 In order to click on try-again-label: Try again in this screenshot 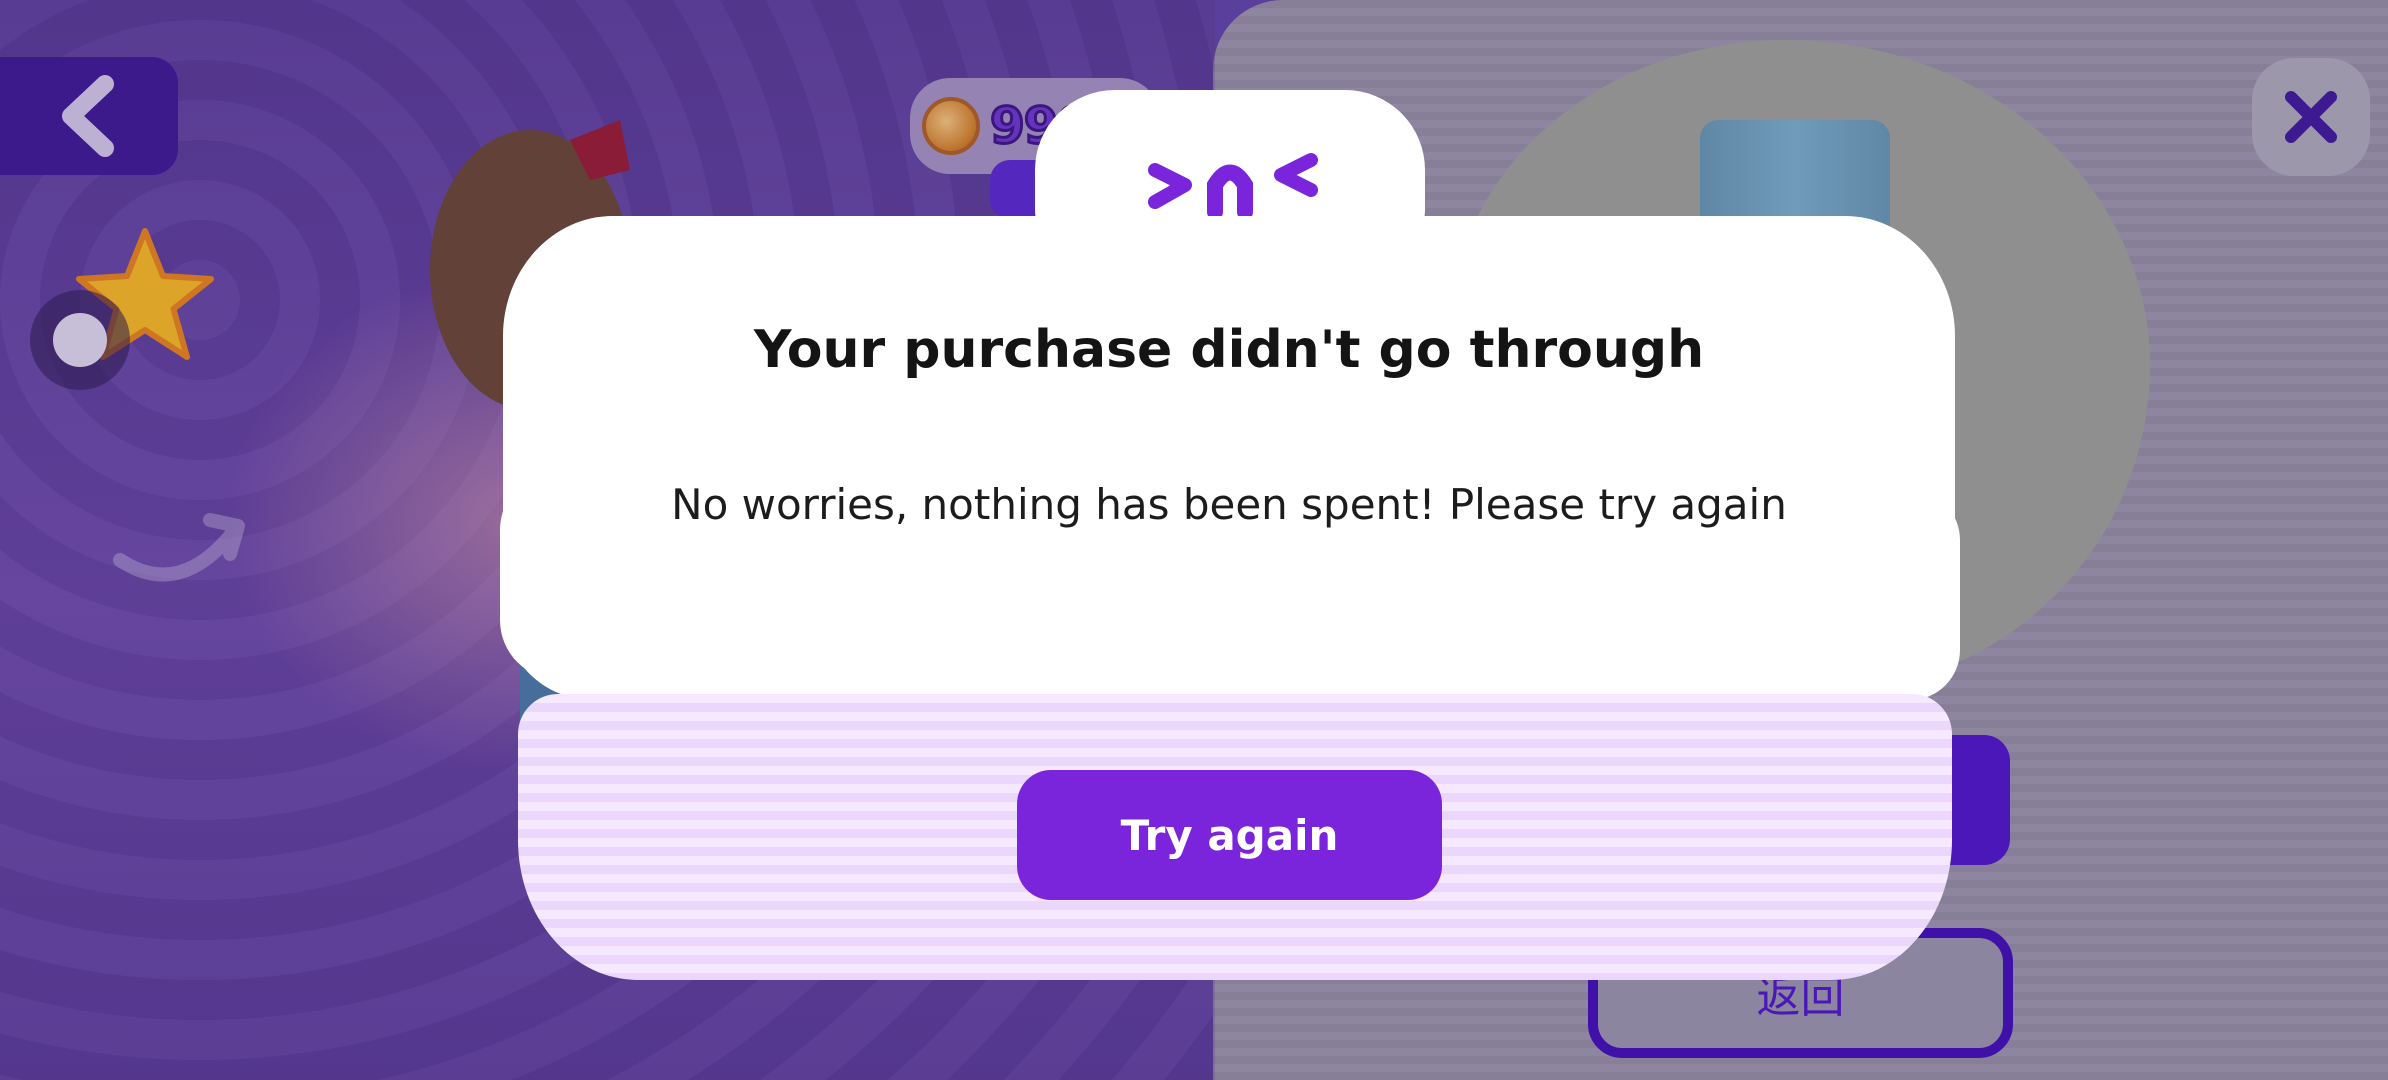, I will do `click(1229, 835)`.